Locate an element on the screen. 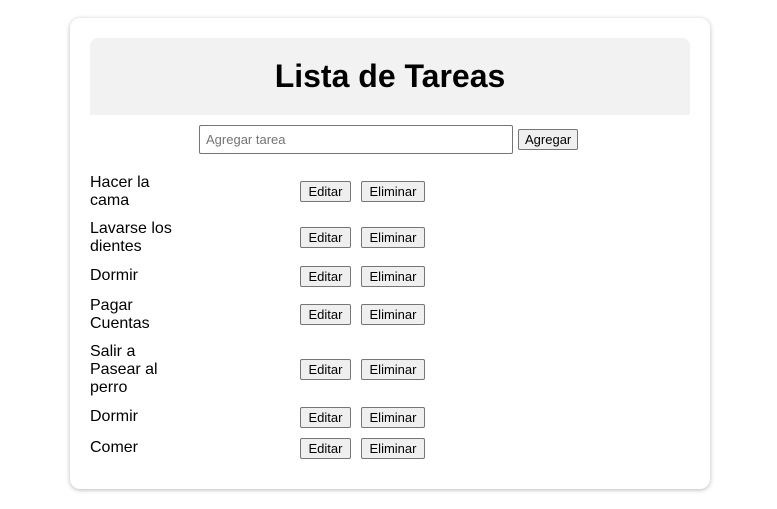 The width and height of the screenshot is (777, 509). list-item: Salir a Pasear al perro Editar Eliminar is located at coordinates (390, 369).